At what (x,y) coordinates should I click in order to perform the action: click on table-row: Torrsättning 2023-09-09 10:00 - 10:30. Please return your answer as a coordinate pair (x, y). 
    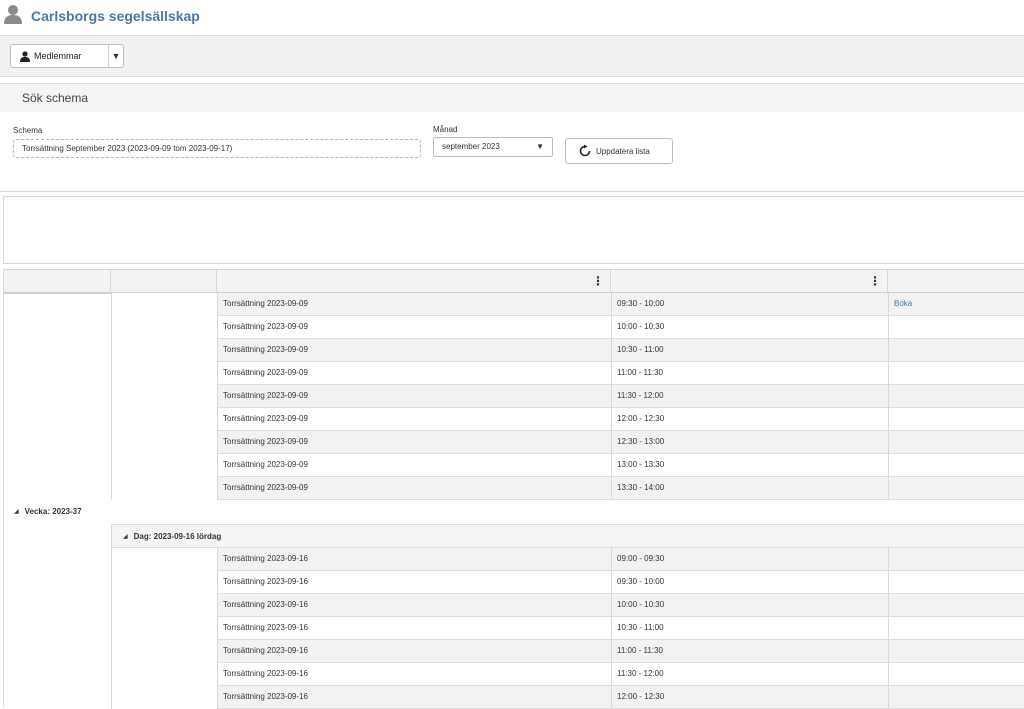
    Looking at the image, I should click on (620, 327).